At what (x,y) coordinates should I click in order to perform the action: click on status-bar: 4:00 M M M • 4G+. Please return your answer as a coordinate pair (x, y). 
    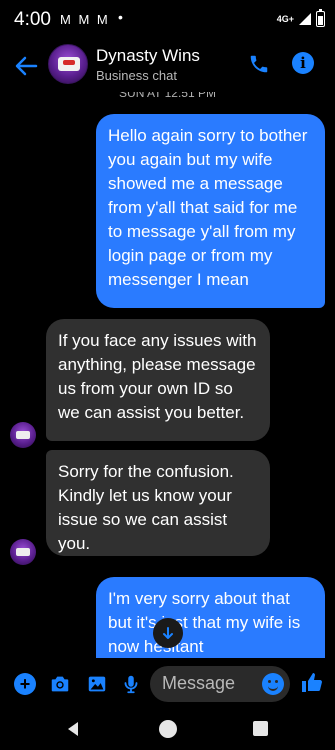
    Looking at the image, I should click on (167, 20).